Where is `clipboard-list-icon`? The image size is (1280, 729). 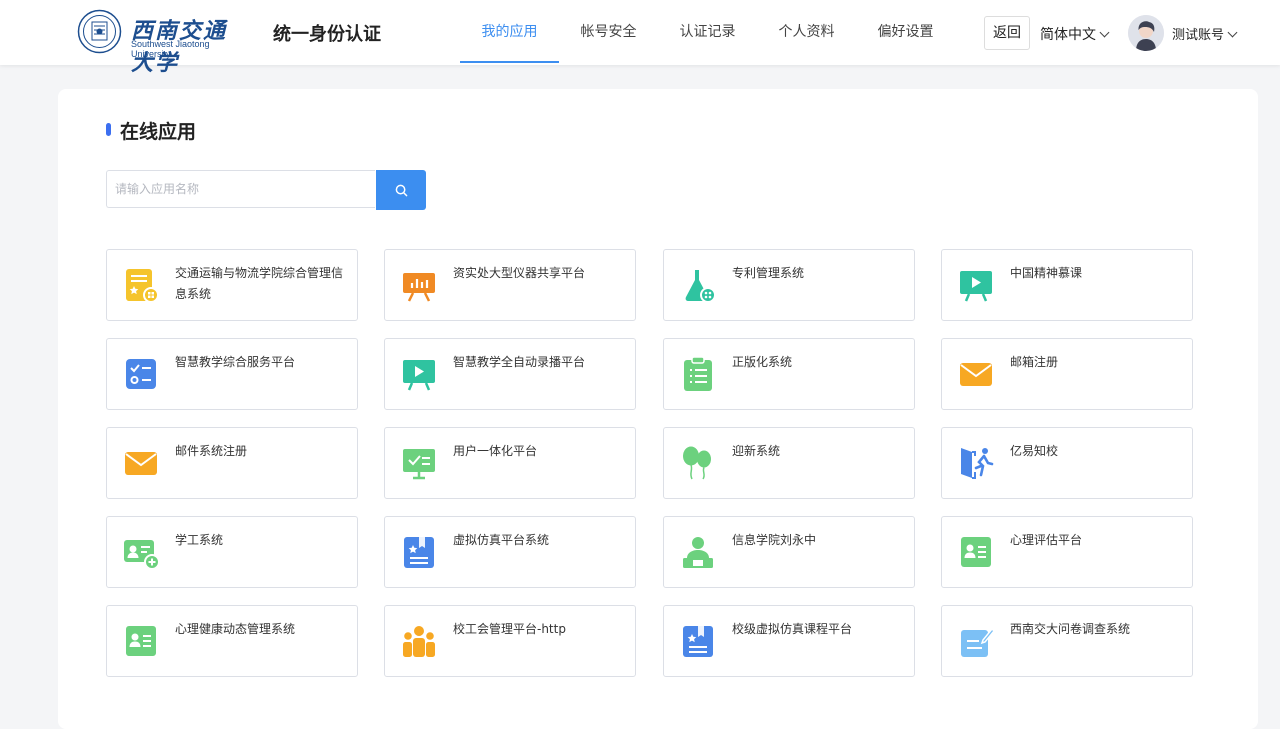
clipboard-list-icon is located at coordinates (698, 373).